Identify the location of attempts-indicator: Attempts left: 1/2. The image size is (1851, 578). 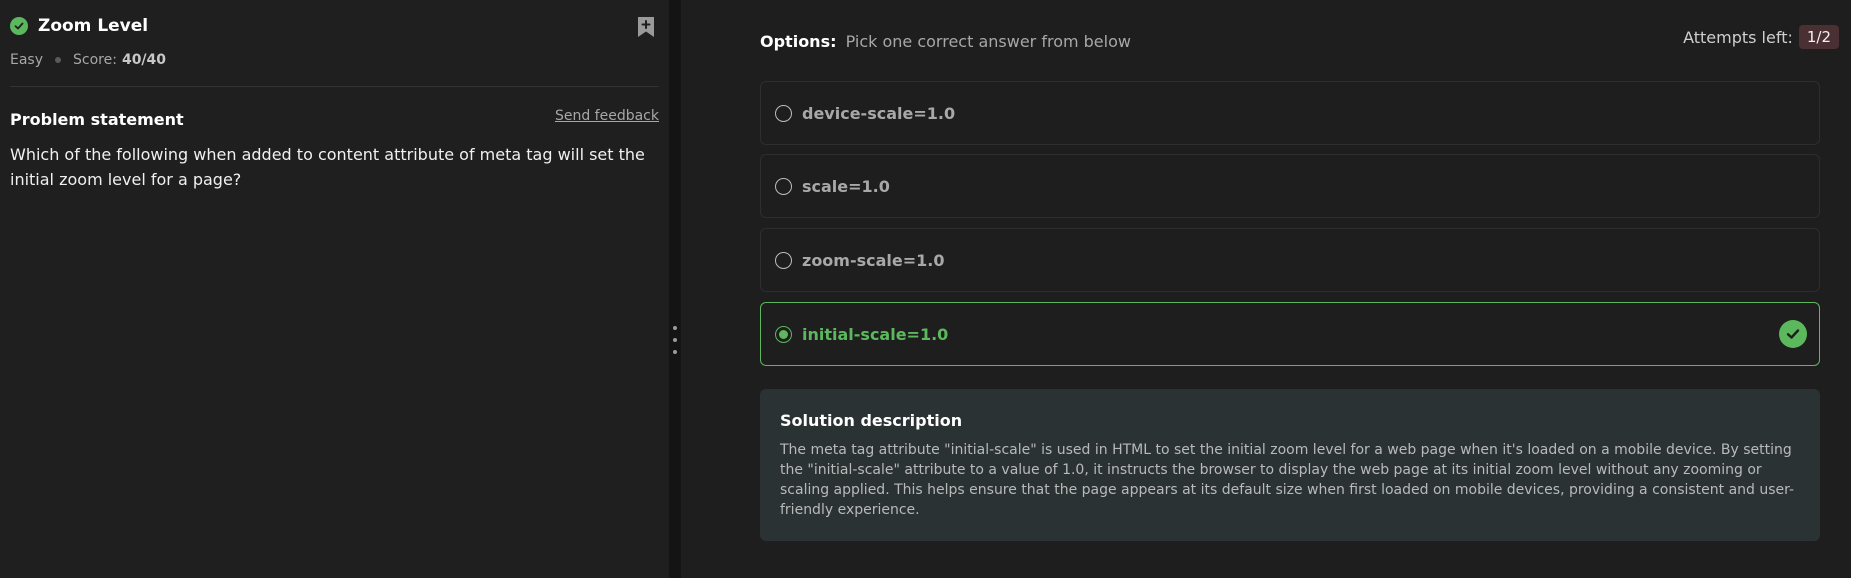
(1761, 37).